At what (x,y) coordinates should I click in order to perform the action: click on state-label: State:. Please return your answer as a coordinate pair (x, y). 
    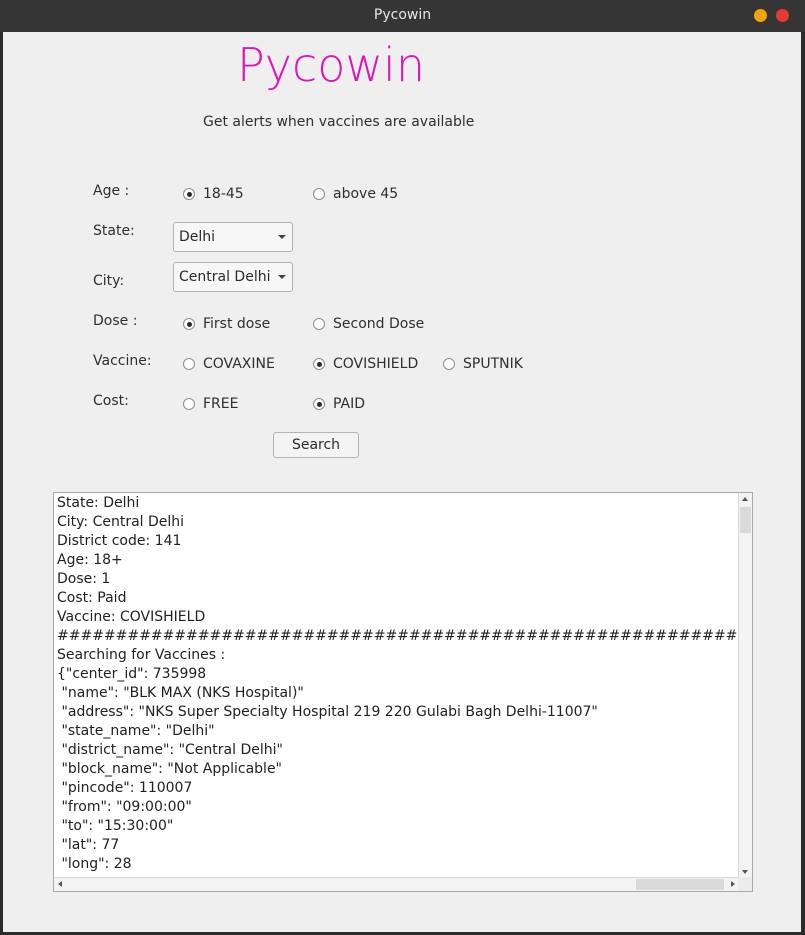
    Looking at the image, I should click on (114, 231).